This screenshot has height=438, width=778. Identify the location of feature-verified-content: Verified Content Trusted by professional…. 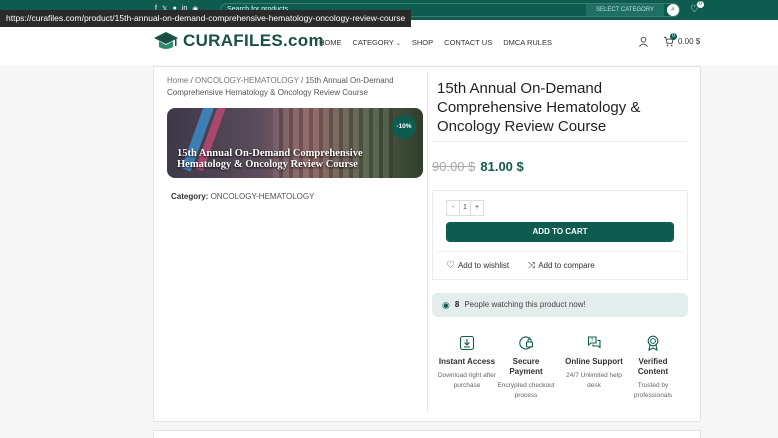
(653, 368).